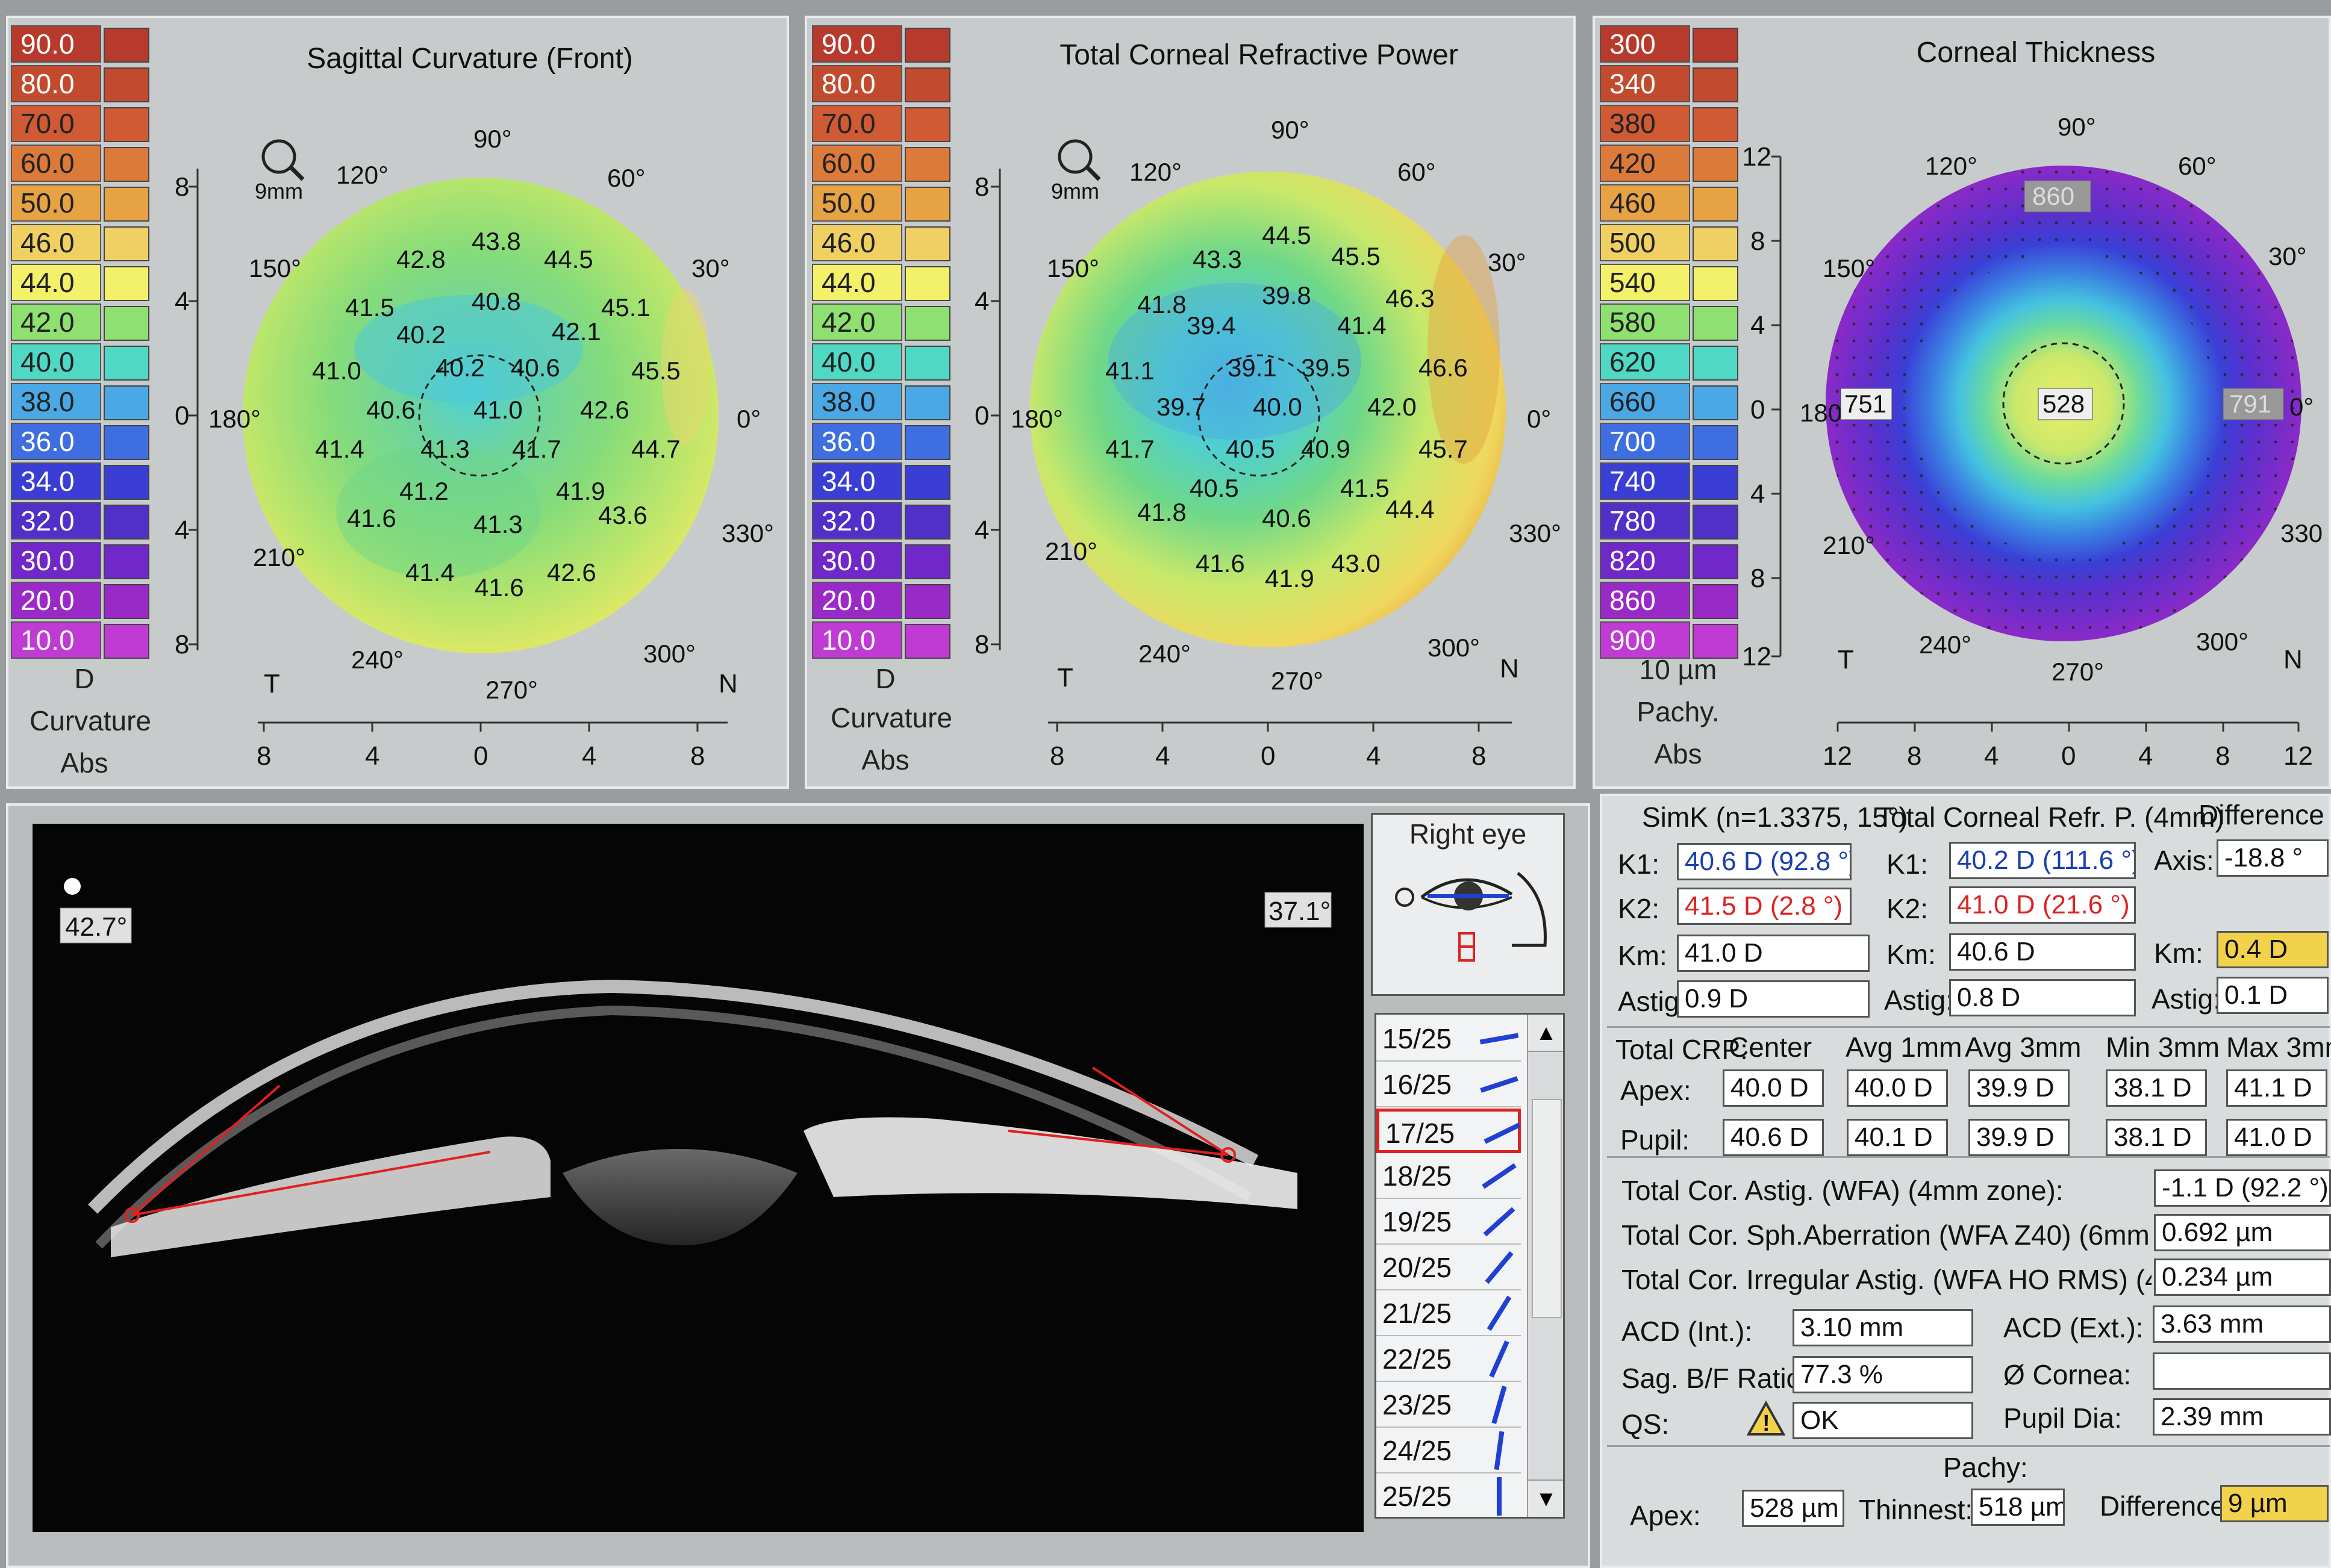 This screenshot has height=1568, width=2331. I want to click on slice-list-item: 22/25, so click(1448, 1360).